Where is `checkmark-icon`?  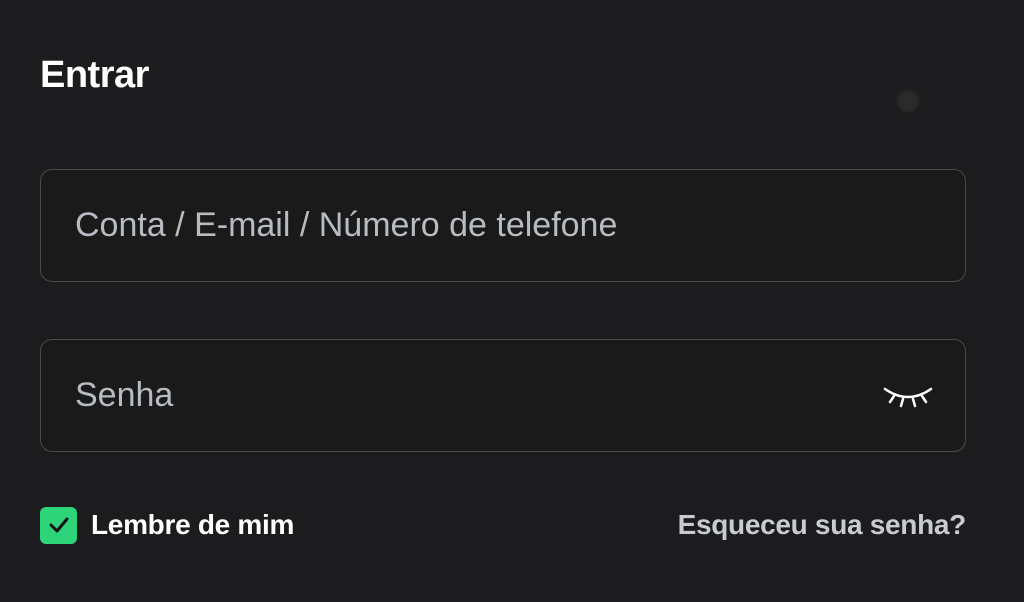
checkmark-icon is located at coordinates (58, 525).